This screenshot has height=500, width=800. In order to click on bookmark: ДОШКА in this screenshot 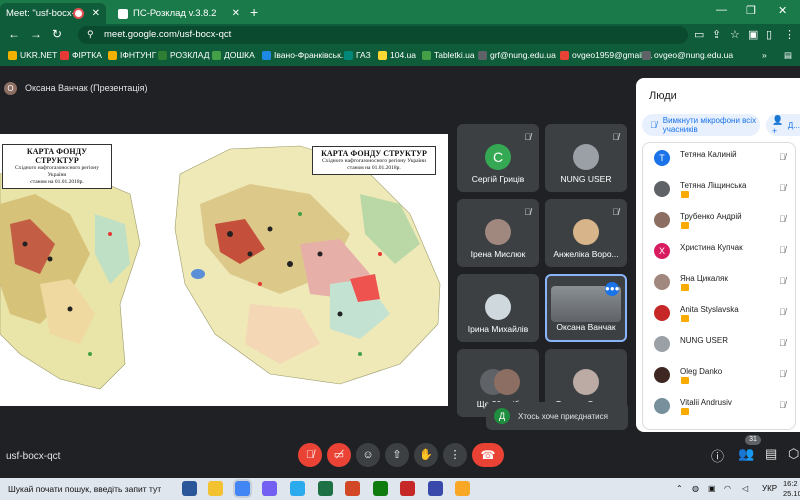, I will do `click(233, 55)`.